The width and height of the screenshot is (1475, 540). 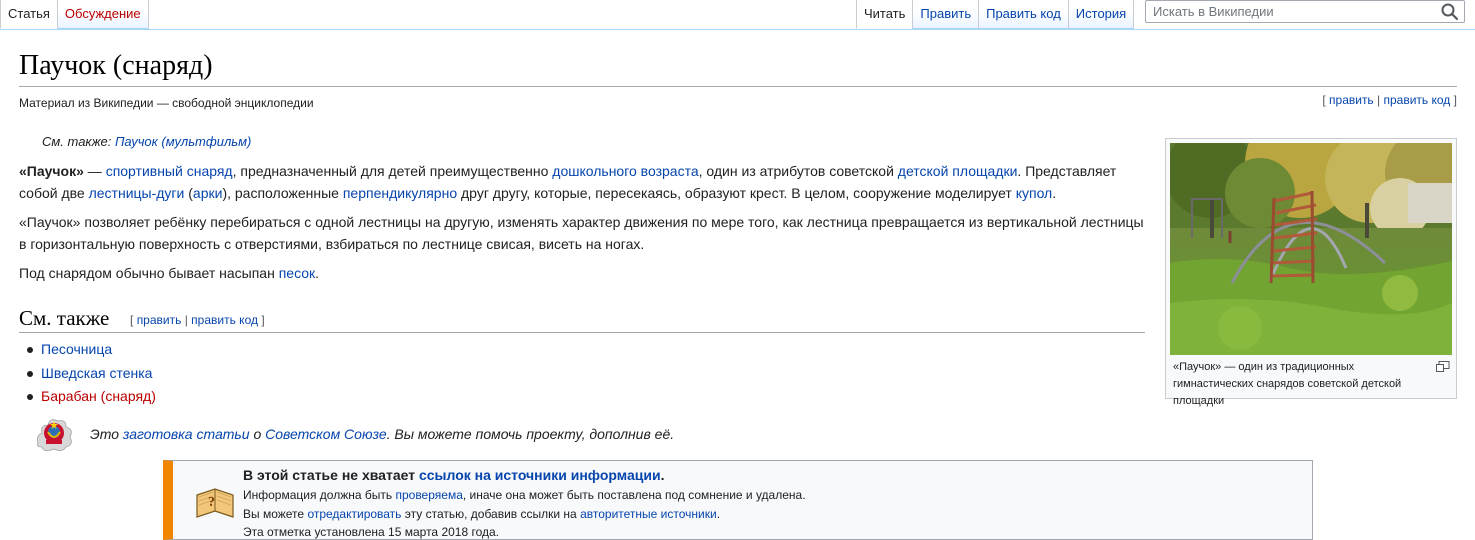 What do you see at coordinates (428, 495) in the screenshot?
I see `link-verifiable: проверяема` at bounding box center [428, 495].